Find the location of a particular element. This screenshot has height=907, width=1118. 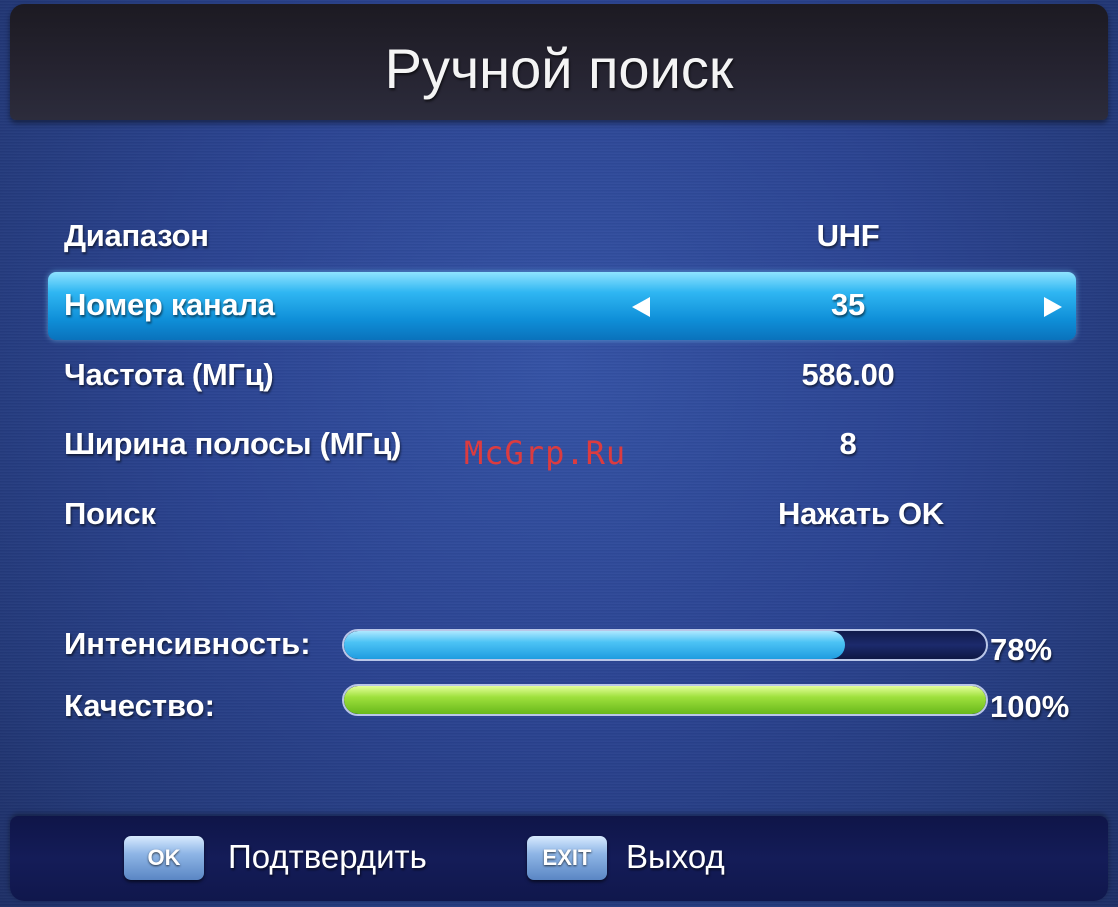

exit-key-button: EXIT is located at coordinates (567, 858).